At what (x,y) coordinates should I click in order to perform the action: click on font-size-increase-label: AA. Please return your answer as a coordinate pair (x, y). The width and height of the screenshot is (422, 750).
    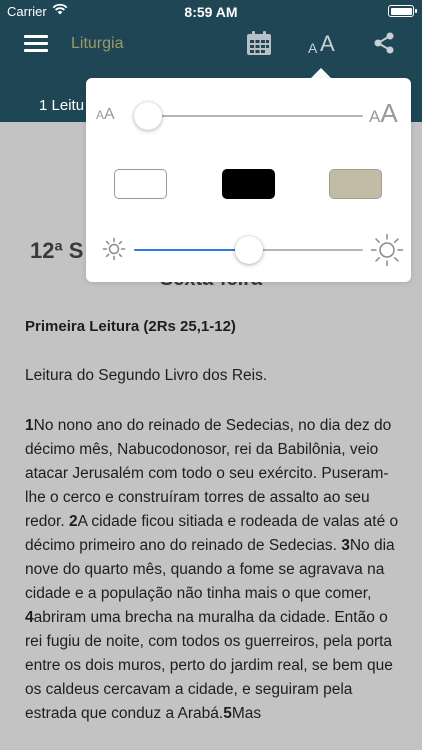
    Looking at the image, I should click on (383, 113).